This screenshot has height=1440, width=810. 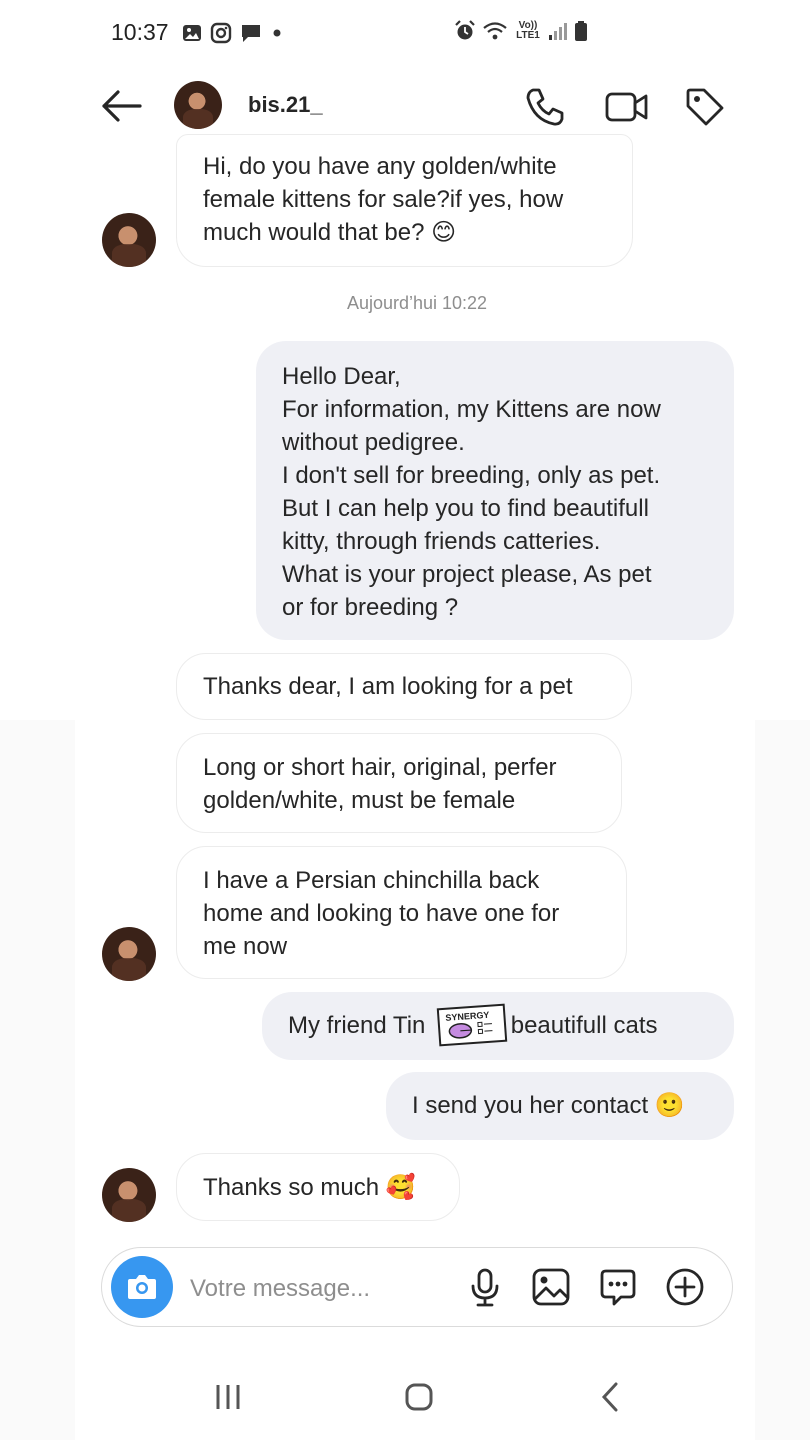 What do you see at coordinates (192, 33) in the screenshot?
I see `gallery-icon` at bounding box center [192, 33].